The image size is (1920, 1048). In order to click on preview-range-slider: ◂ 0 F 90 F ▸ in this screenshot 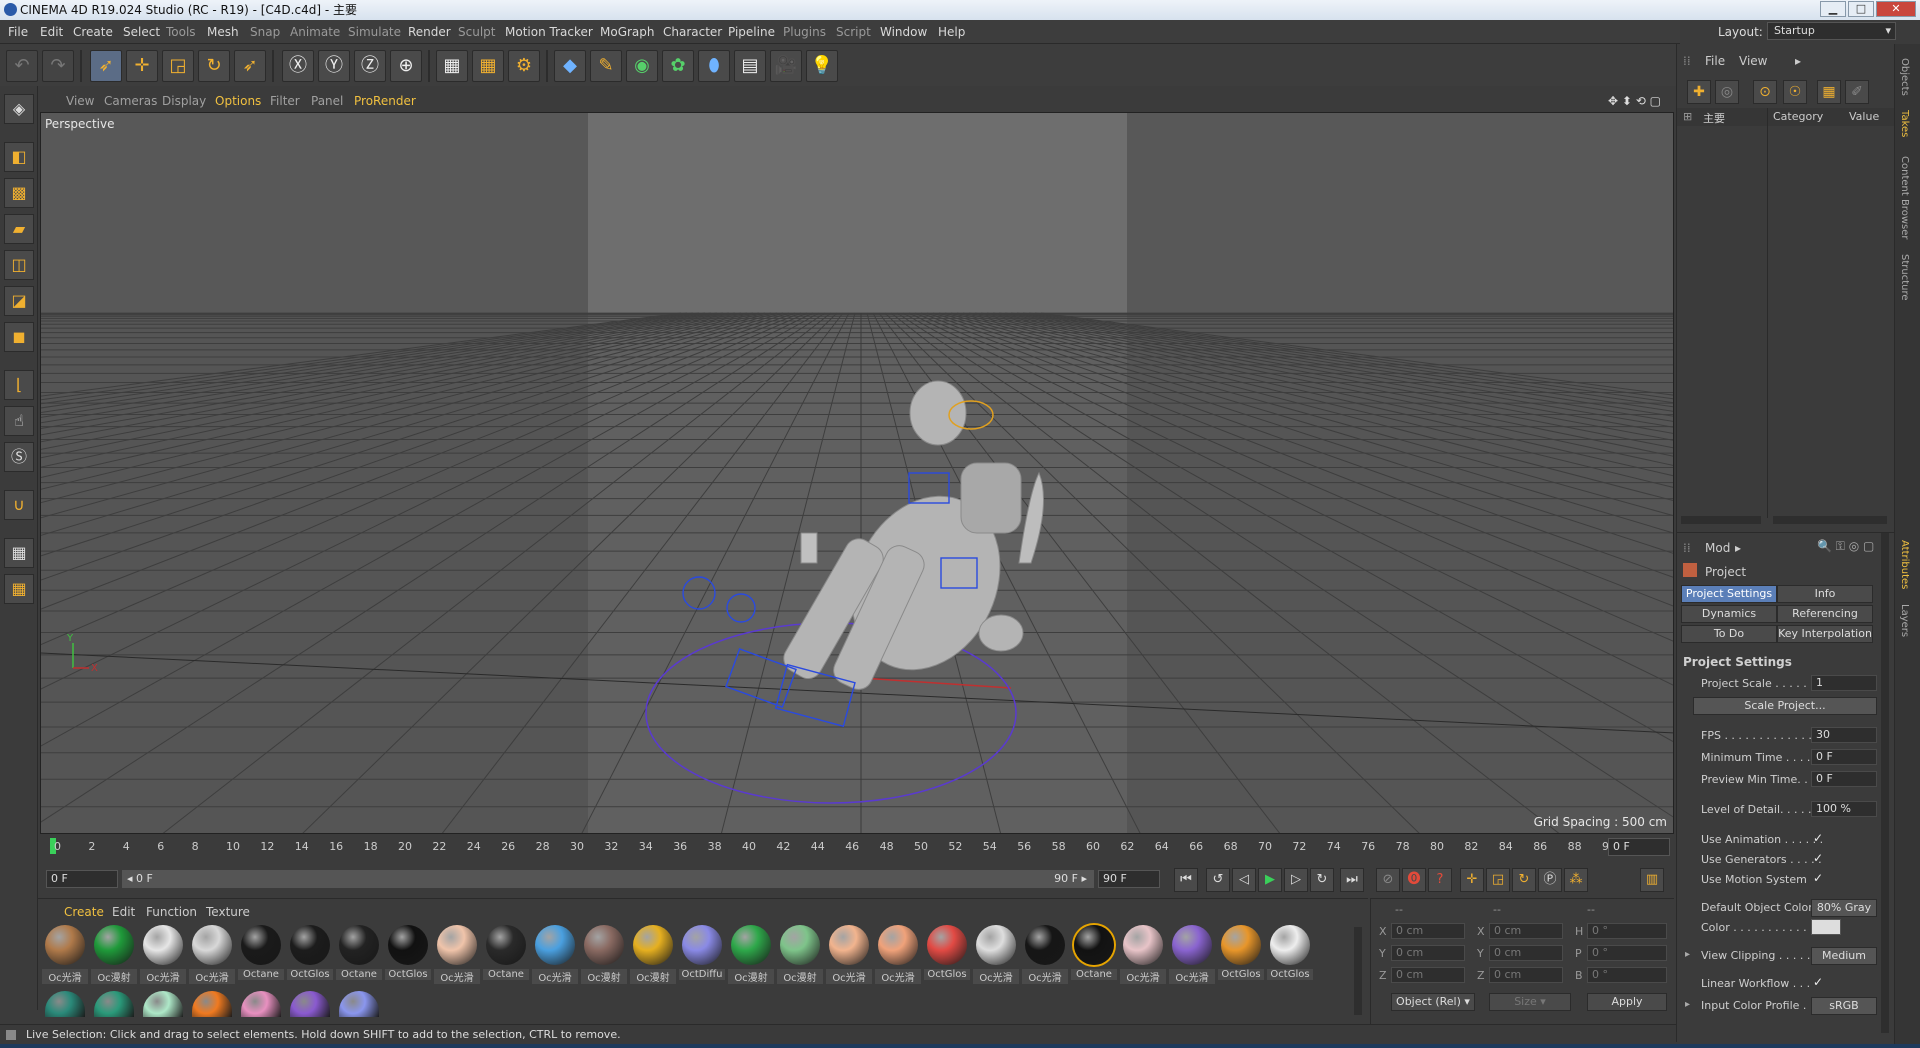, I will do `click(608, 879)`.